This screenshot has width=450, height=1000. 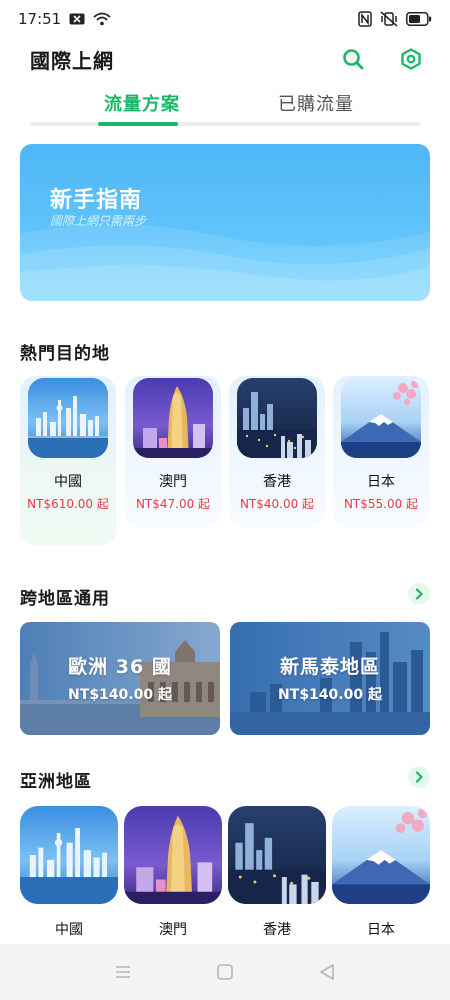 What do you see at coordinates (173, 504) in the screenshot?
I see `destination-price: NT$47.00 起` at bounding box center [173, 504].